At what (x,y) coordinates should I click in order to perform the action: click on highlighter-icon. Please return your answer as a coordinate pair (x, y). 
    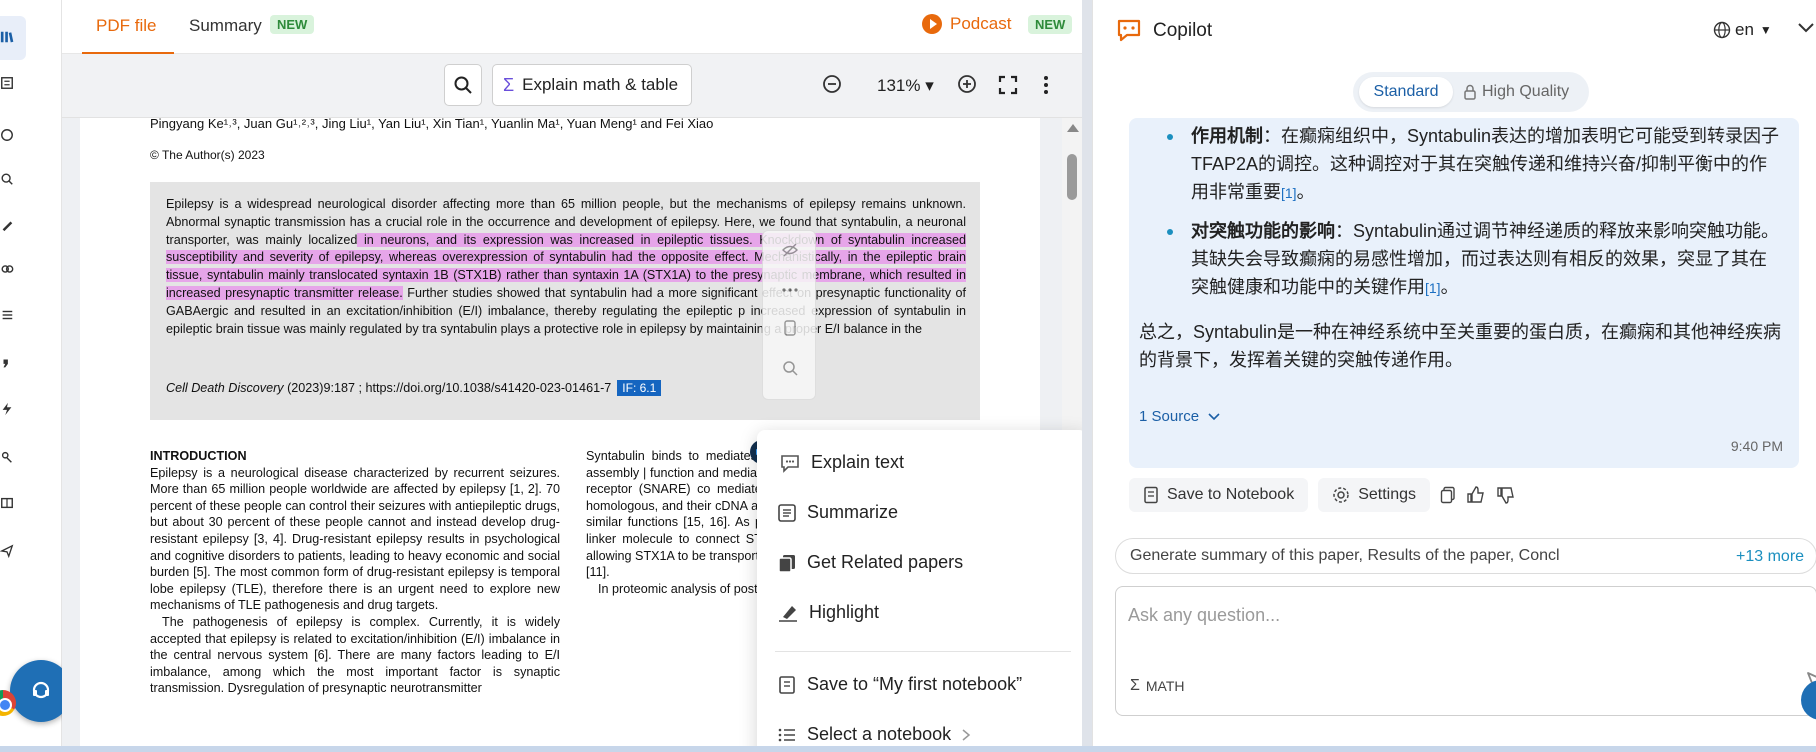
    Looking at the image, I should click on (788, 613).